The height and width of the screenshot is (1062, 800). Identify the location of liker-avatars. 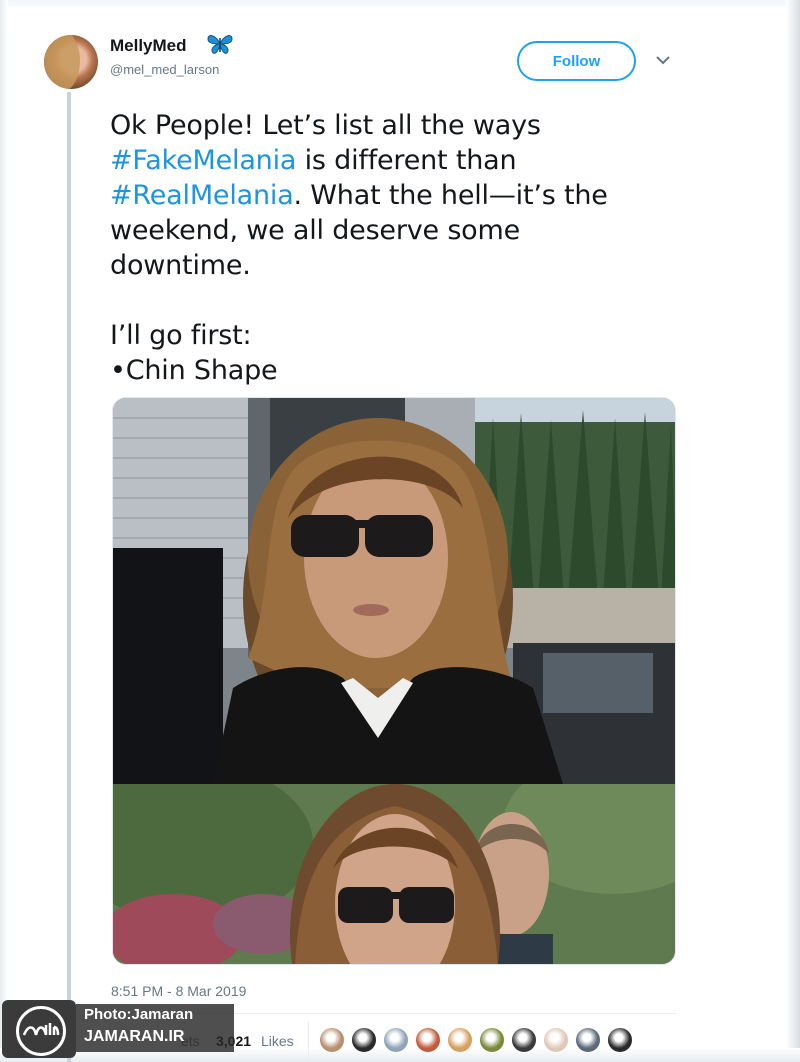
(479, 1041).